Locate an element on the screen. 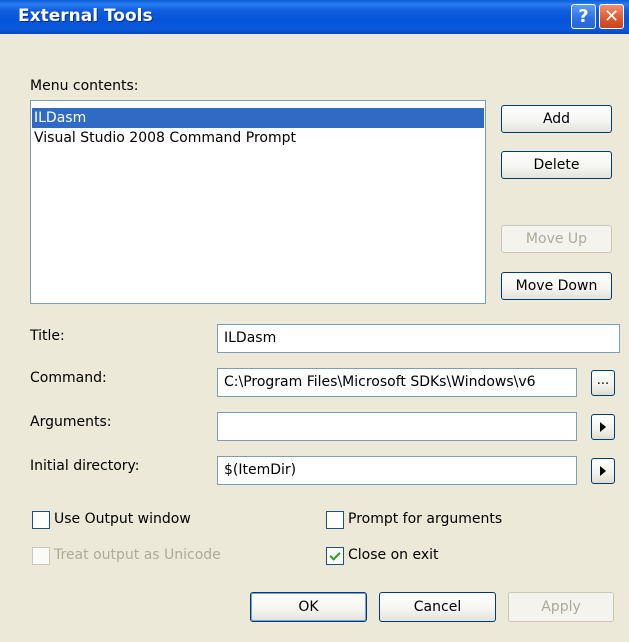 This screenshot has height=642, width=629. initial-directory-input: $(ItemDir) is located at coordinates (397, 470).